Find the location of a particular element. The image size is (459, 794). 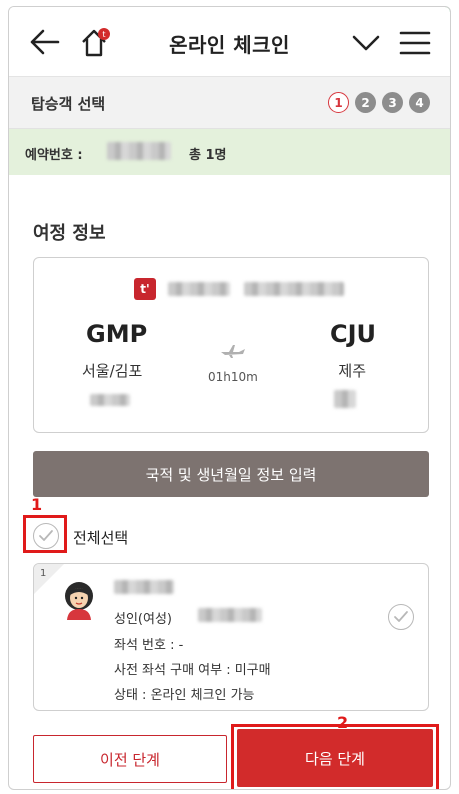

page-title: 온라인 체크인 is located at coordinates (229, 45).